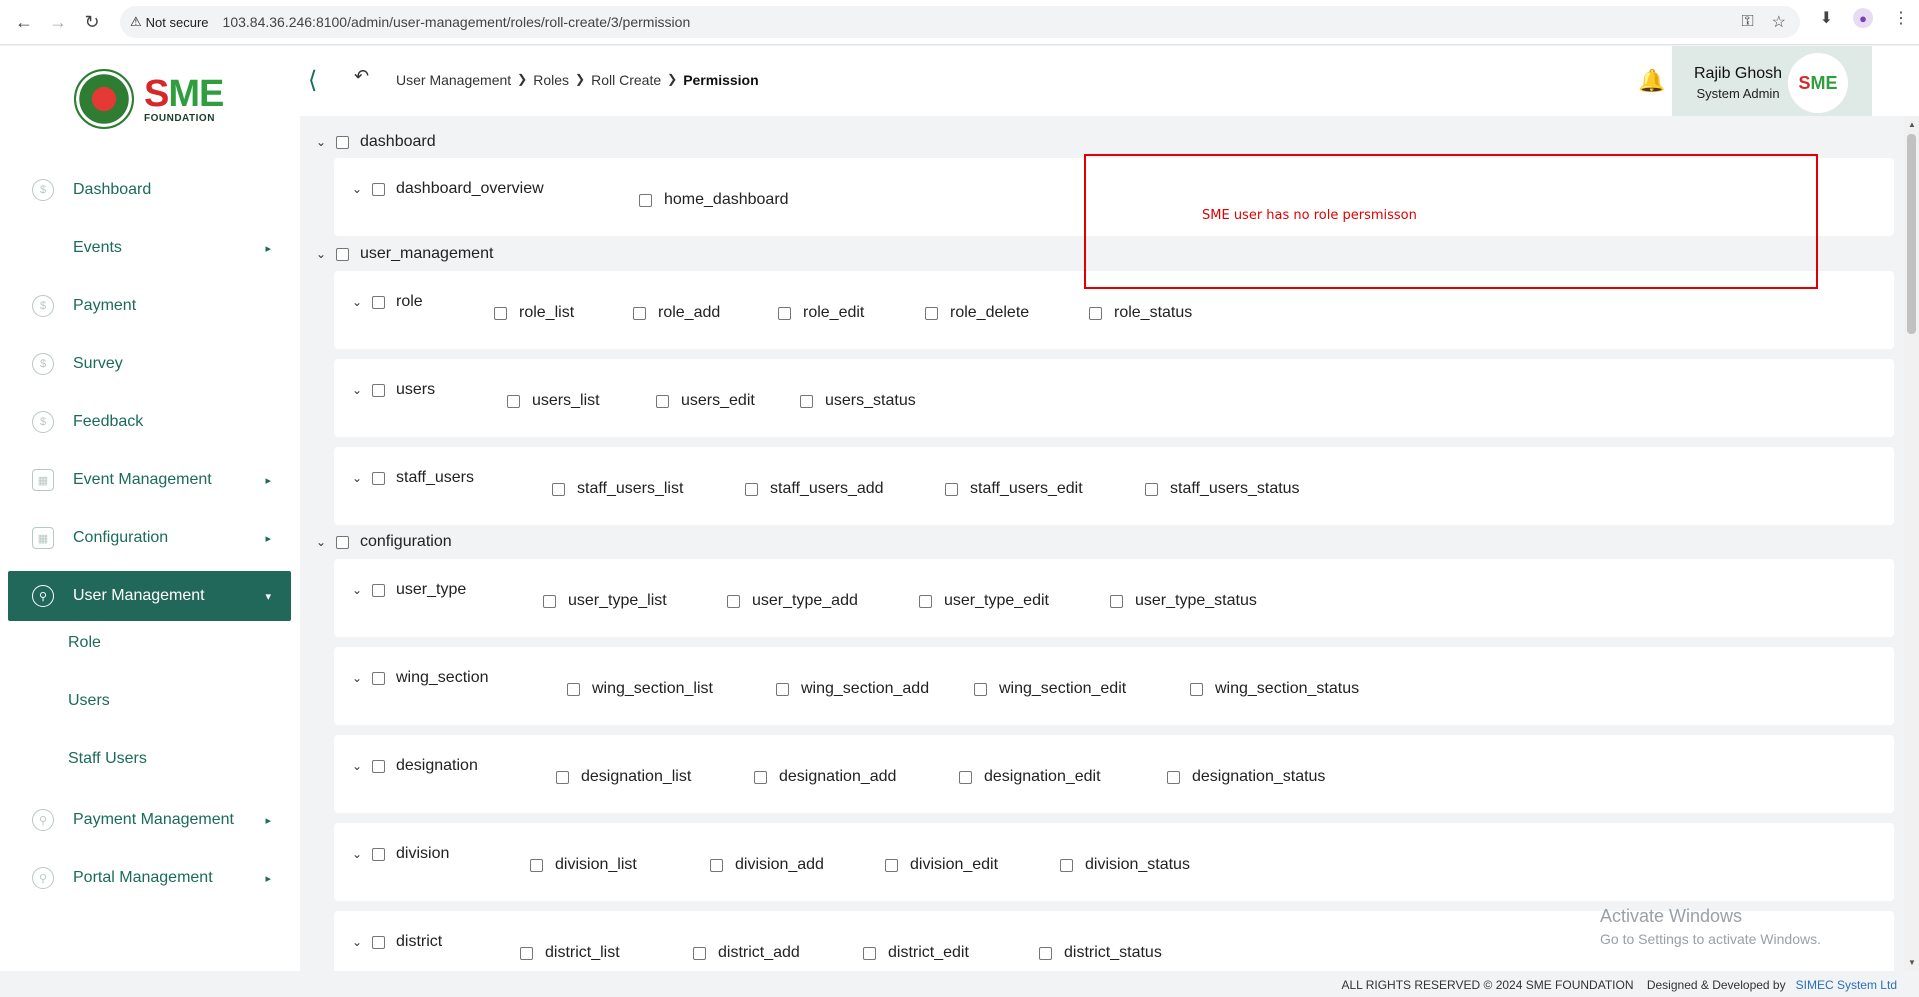 Image resolution: width=1919 pixels, height=997 pixels. I want to click on breadcrumb-user-management: User Management, so click(453, 80).